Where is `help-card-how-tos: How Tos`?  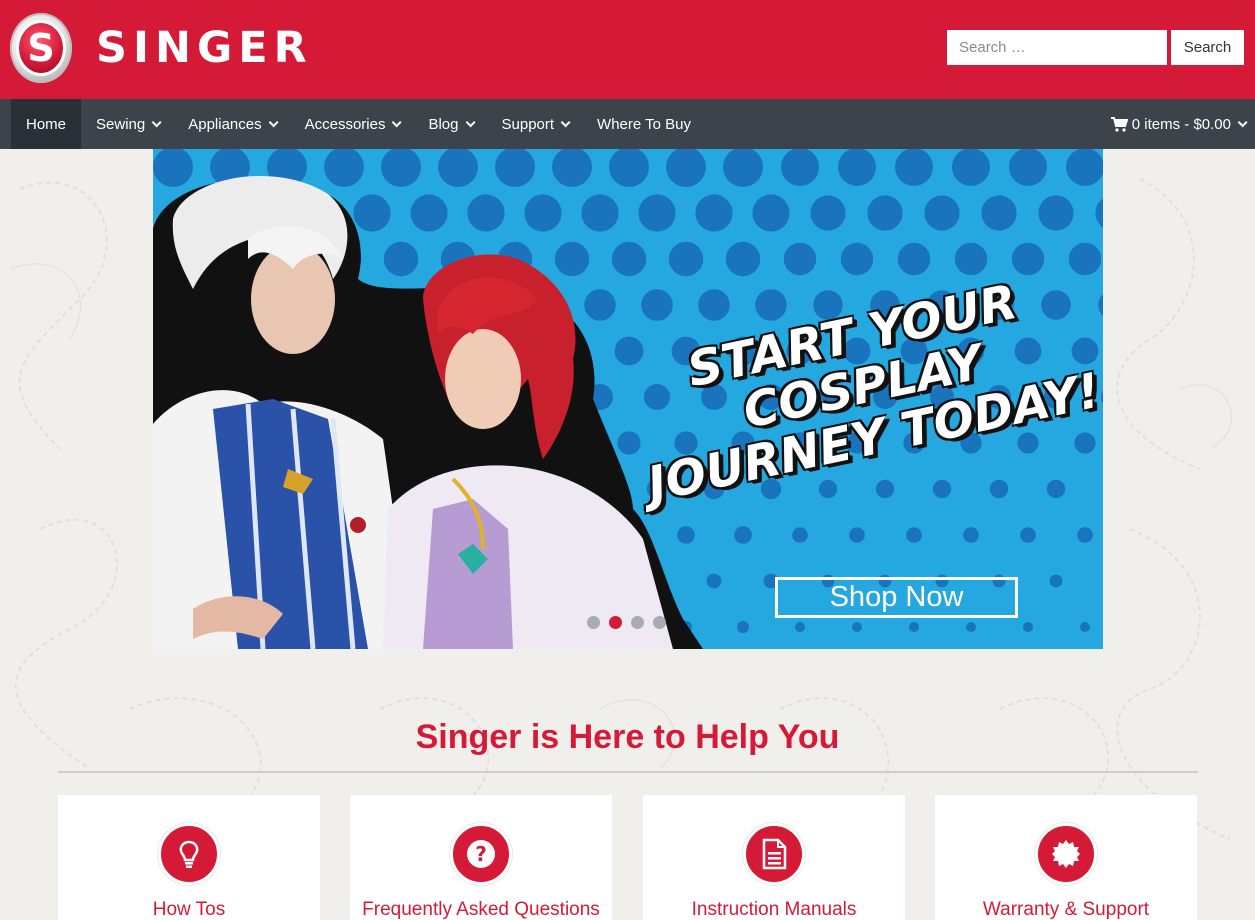
help-card-how-tos: How Tos is located at coordinates (189, 857).